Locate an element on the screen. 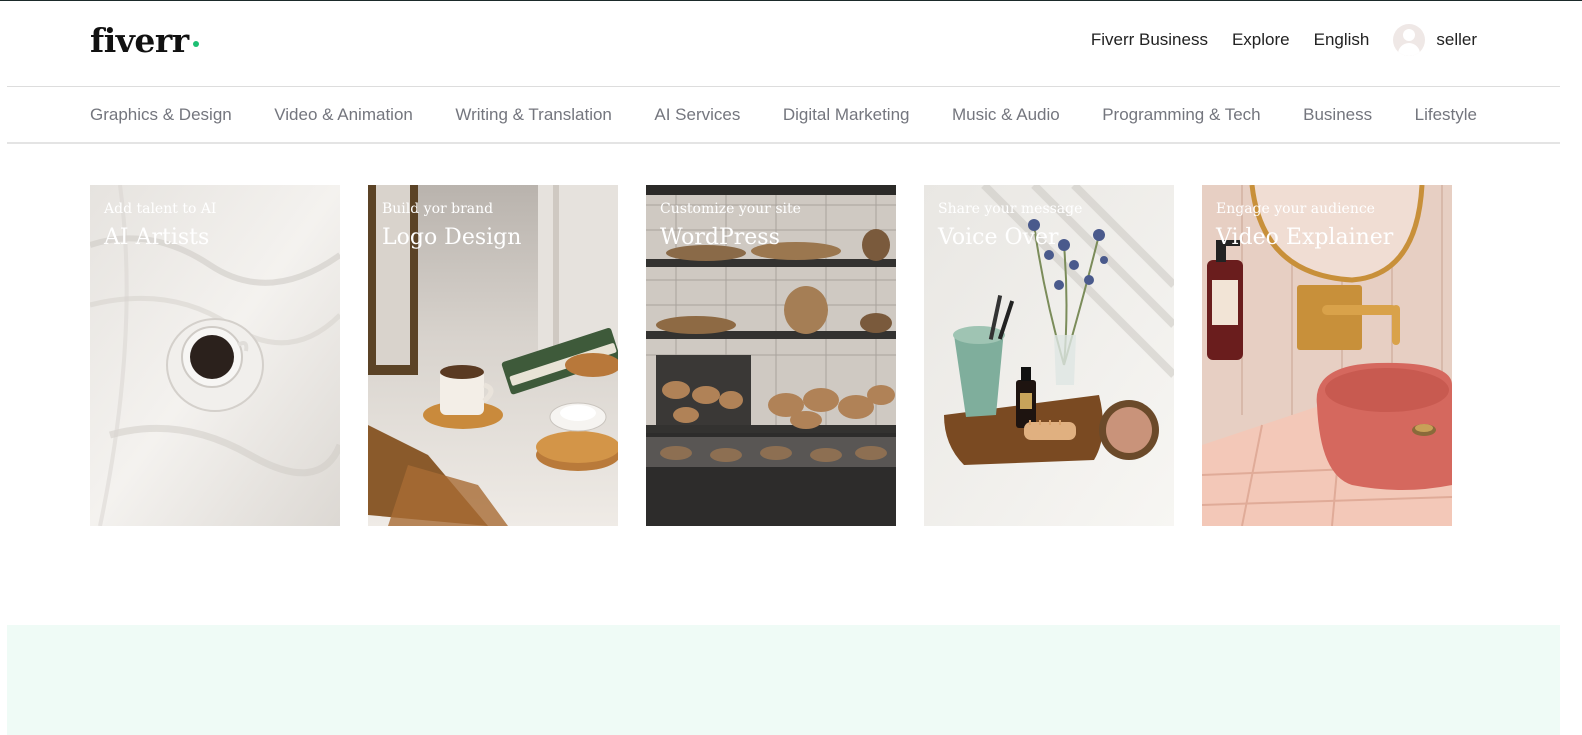 This screenshot has height=735, width=1582. category-programming-tech: Programming & Tech is located at coordinates (1181, 115).